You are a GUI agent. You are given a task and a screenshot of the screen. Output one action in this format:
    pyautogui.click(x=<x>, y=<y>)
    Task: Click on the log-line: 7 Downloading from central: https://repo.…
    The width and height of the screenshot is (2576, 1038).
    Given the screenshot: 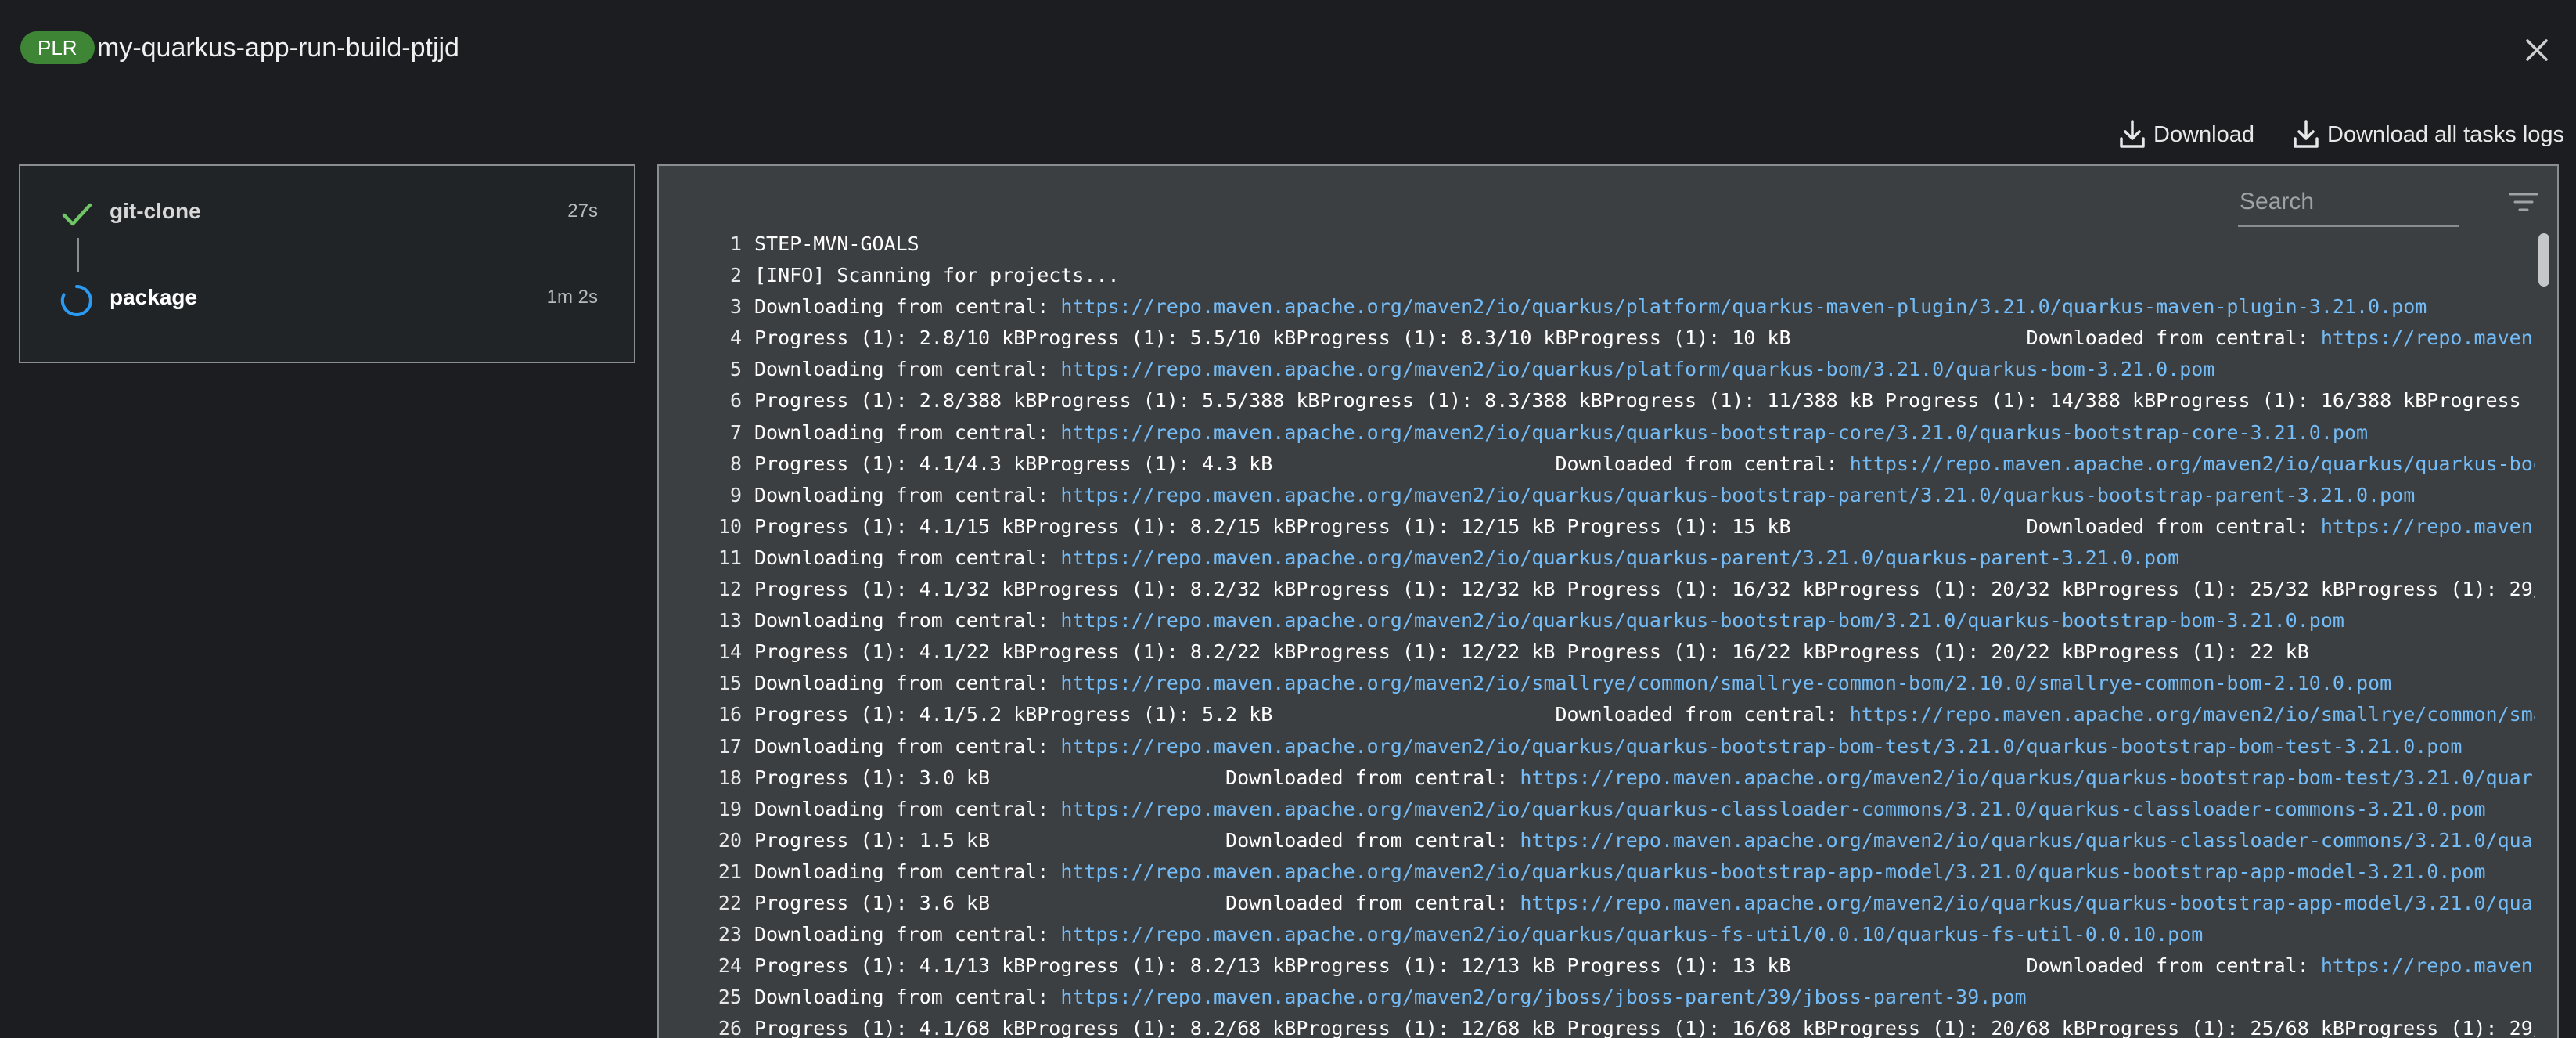 What is the action you would take?
    pyautogui.click(x=1597, y=433)
    